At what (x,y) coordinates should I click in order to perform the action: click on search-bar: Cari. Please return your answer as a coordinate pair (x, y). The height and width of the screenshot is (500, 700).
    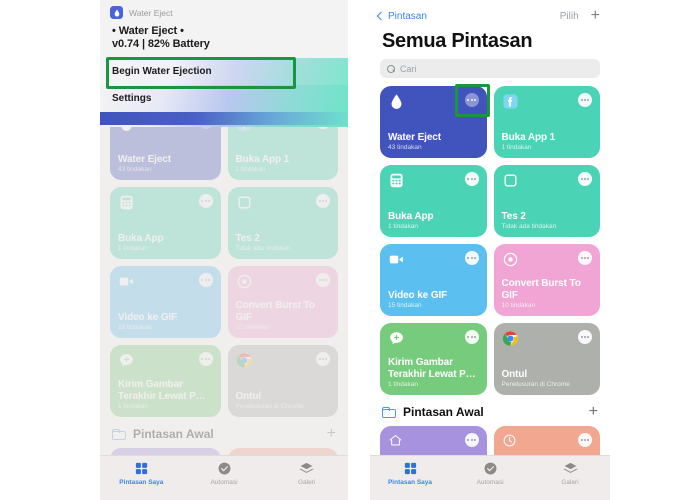
    Looking at the image, I should click on (490, 68).